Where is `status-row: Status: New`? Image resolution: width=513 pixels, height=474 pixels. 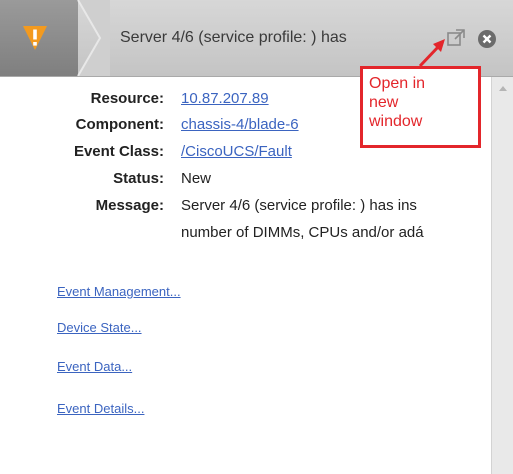
status-row: Status: New is located at coordinates (256, 181).